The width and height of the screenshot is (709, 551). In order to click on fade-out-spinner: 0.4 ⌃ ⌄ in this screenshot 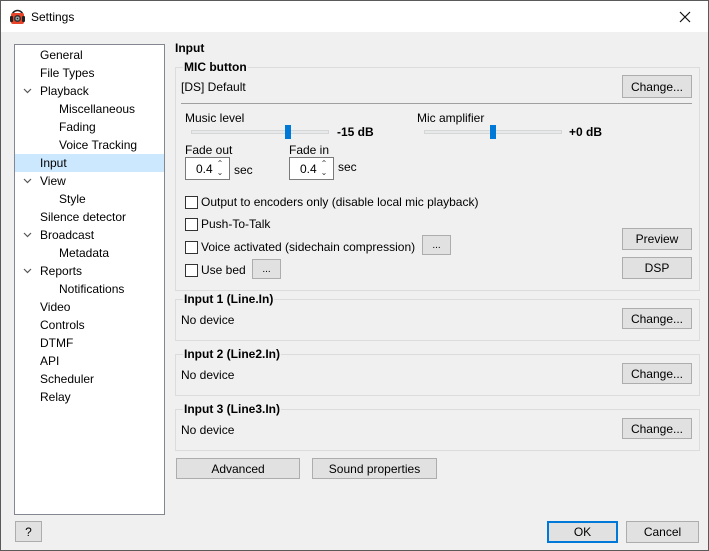, I will do `click(207, 168)`.